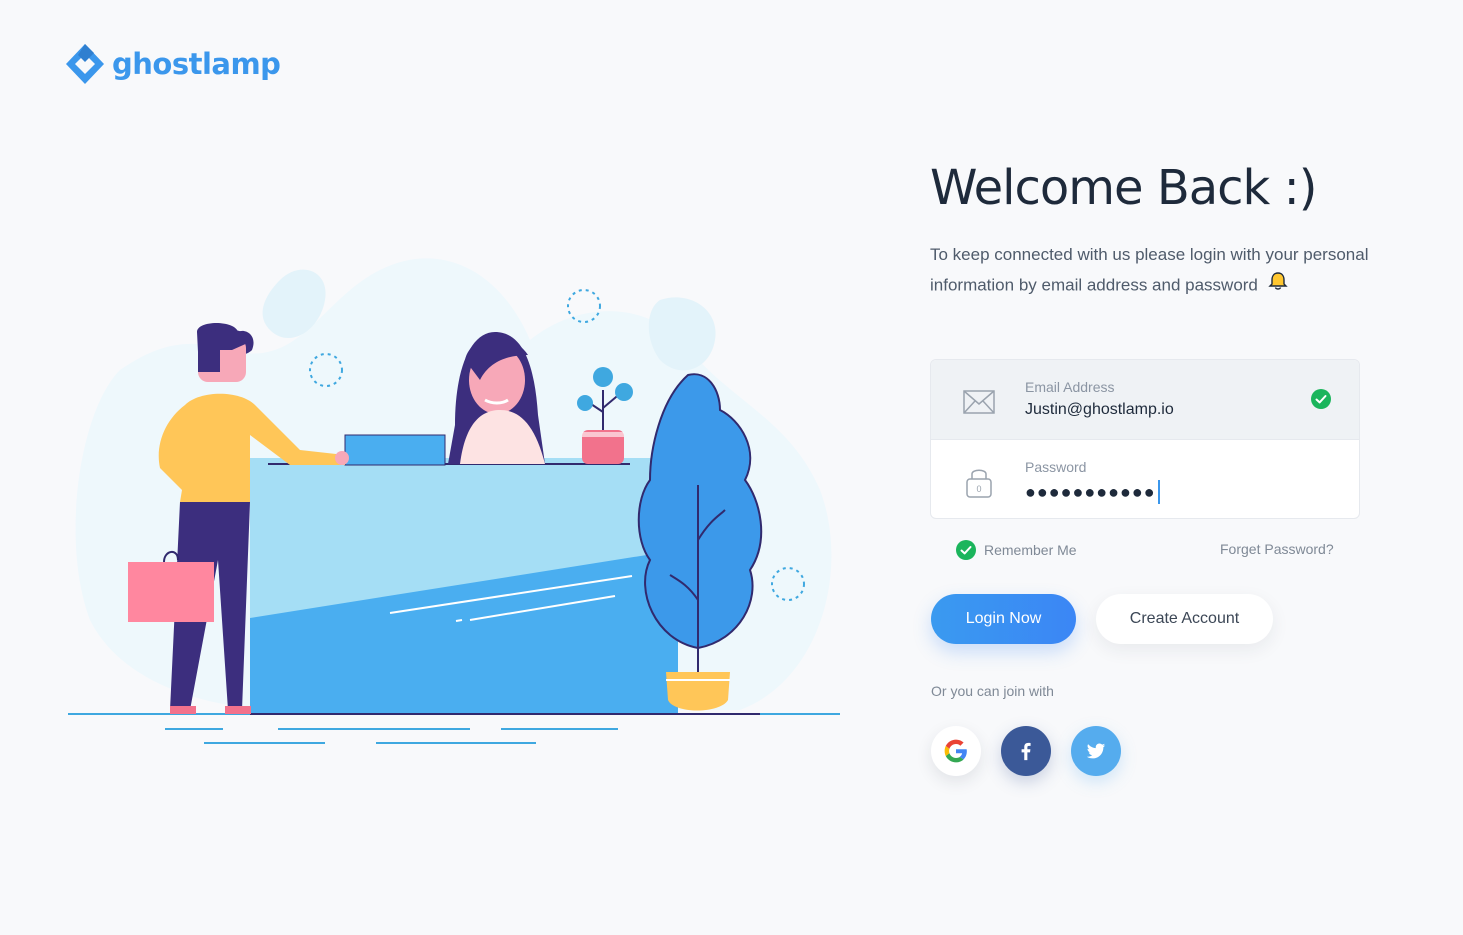 This screenshot has width=1463, height=935. I want to click on ghostlamp-logo-icon, so click(85, 64).